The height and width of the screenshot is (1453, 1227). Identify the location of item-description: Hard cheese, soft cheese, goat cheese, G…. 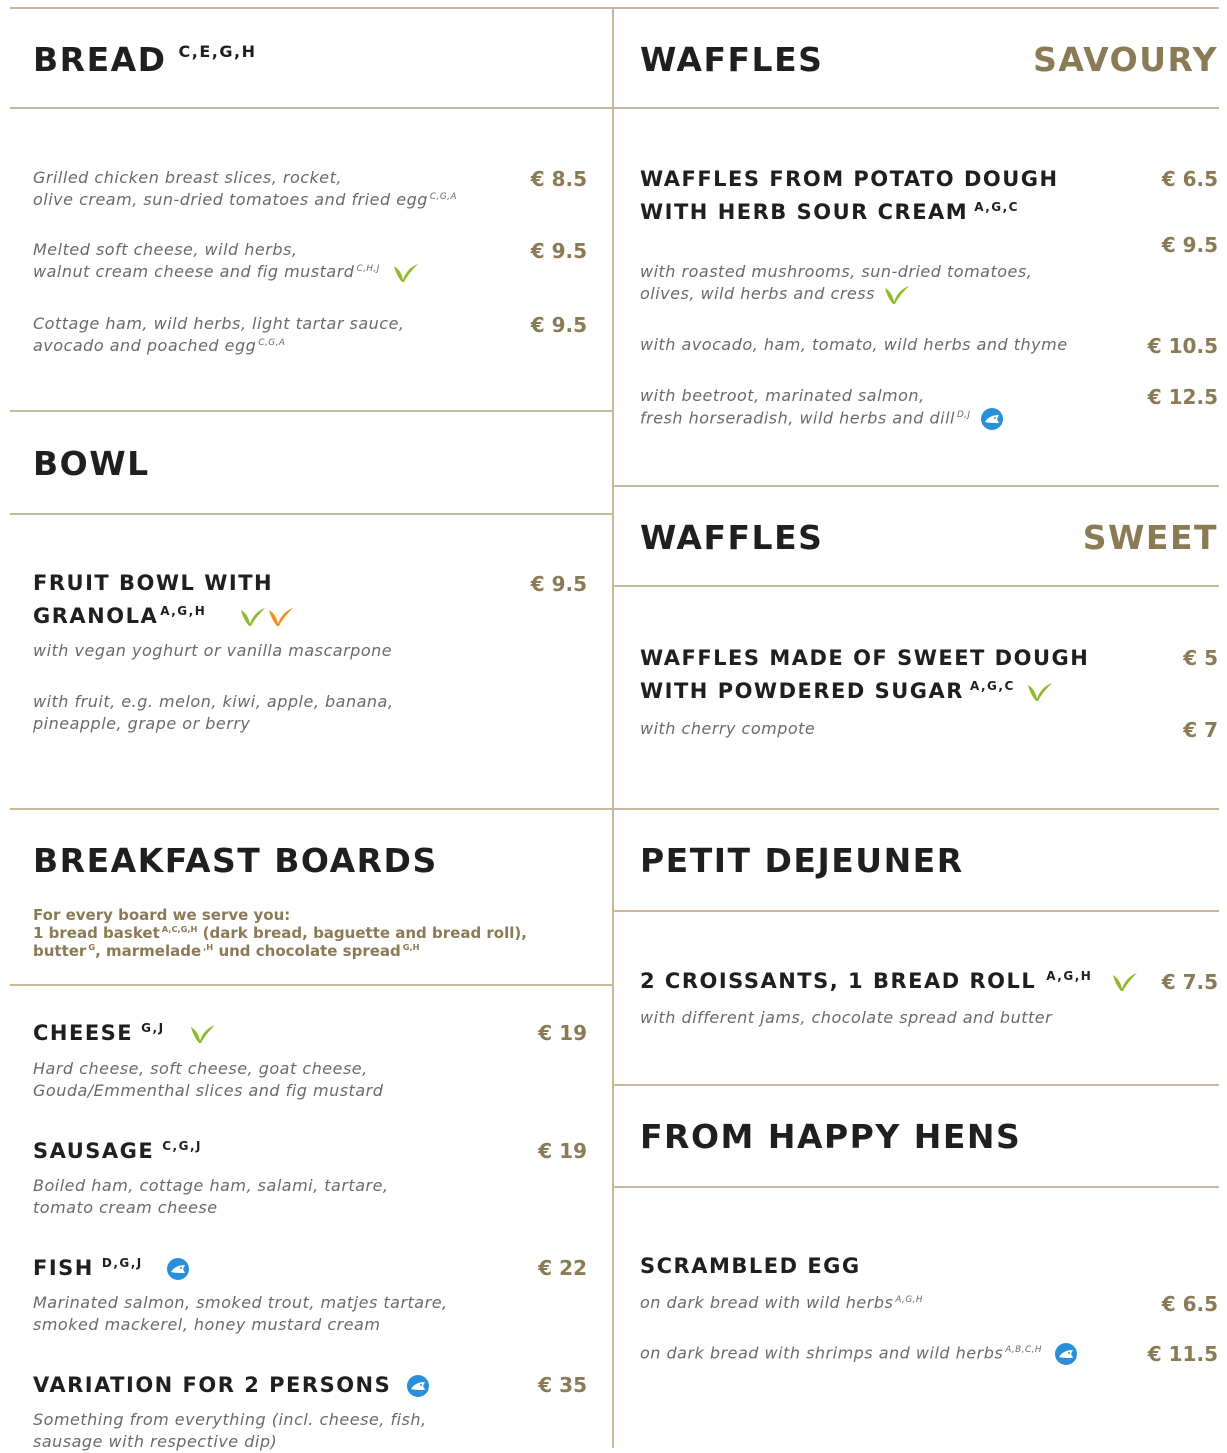
(208, 1079).